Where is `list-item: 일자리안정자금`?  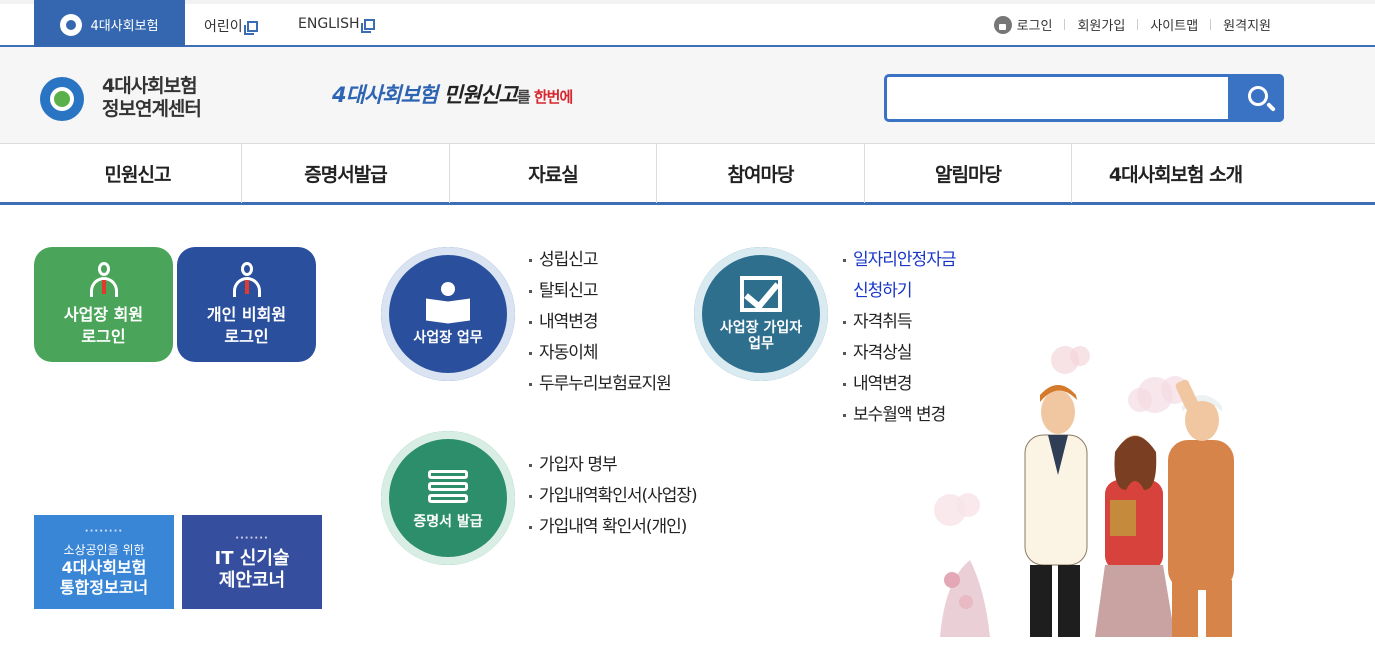 list-item: 일자리안정자금 is located at coordinates (899, 260).